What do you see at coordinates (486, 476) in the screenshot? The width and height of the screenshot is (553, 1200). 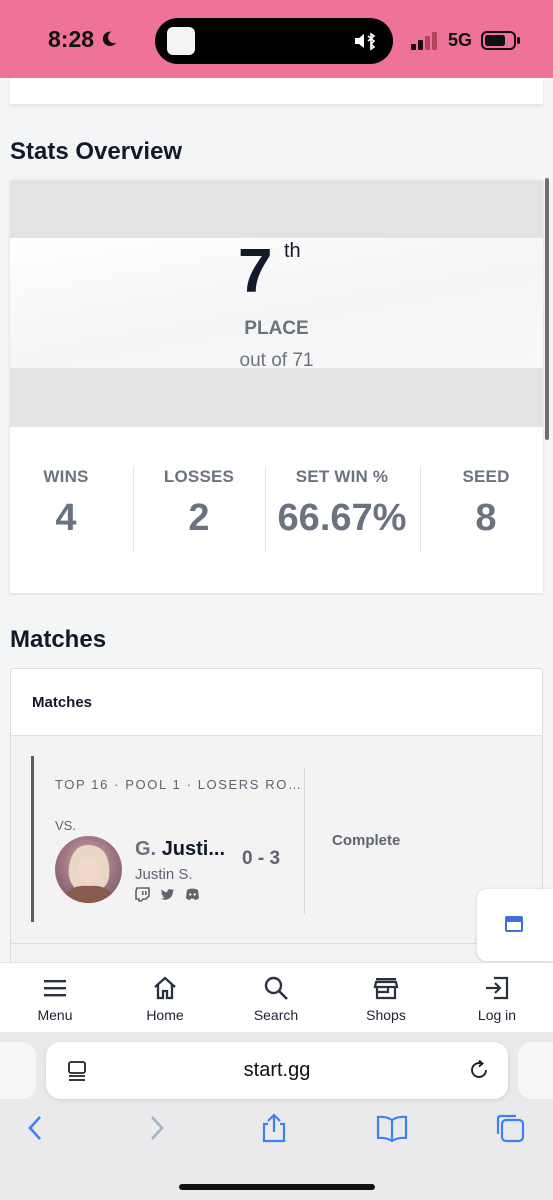 I see `stat-label: SEED` at bounding box center [486, 476].